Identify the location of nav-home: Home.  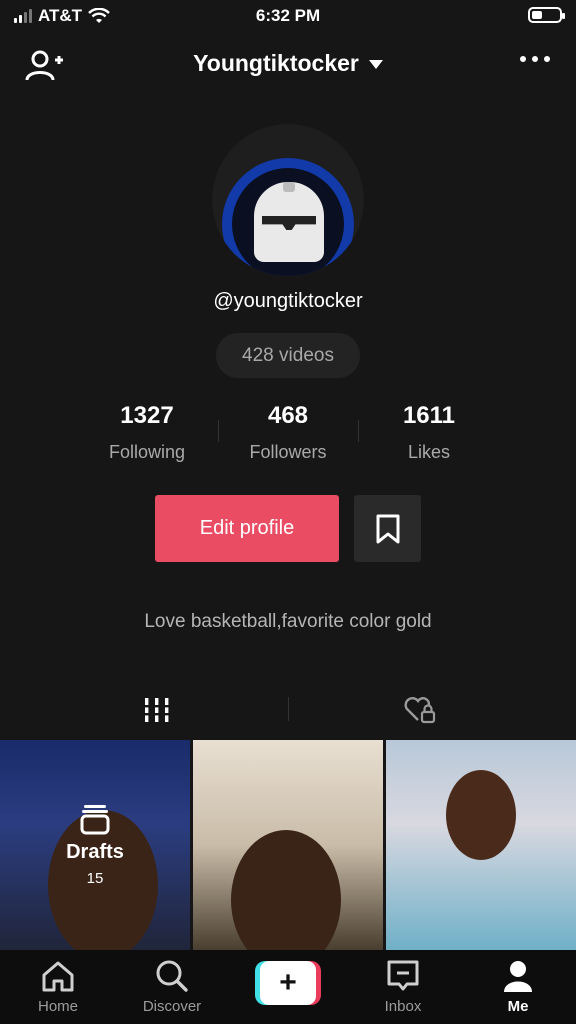
(58, 986).